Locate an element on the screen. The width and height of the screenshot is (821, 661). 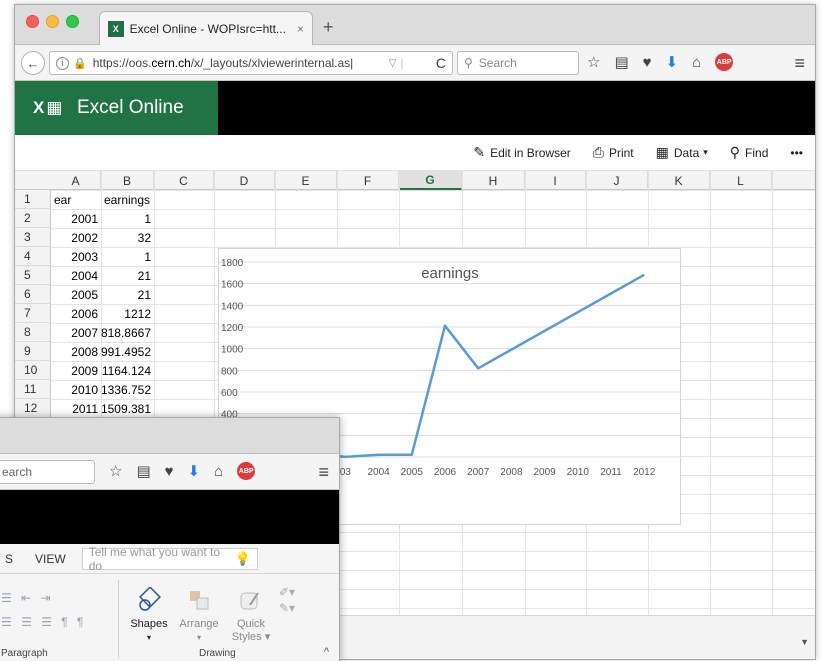
chart-y-tick-label: 1200 is located at coordinates (232, 328).